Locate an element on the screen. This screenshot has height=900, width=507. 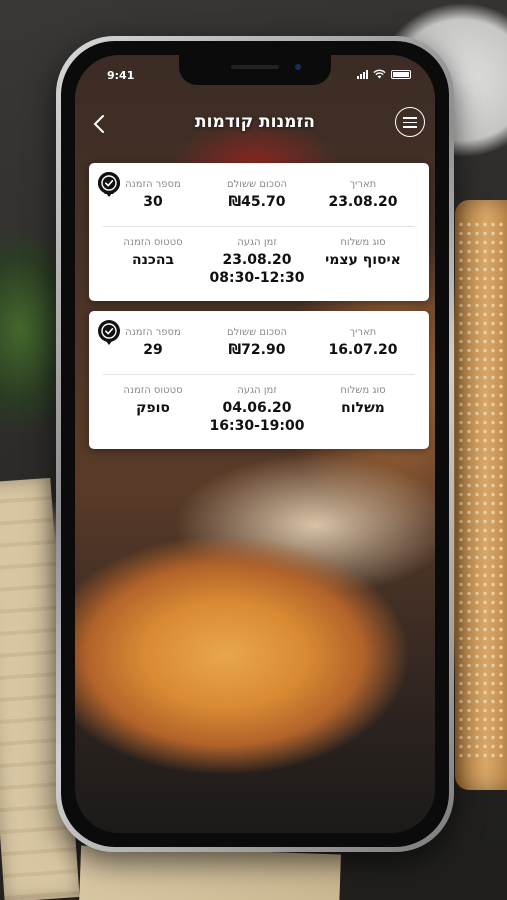
status-time: 9:41 is located at coordinates (121, 75).